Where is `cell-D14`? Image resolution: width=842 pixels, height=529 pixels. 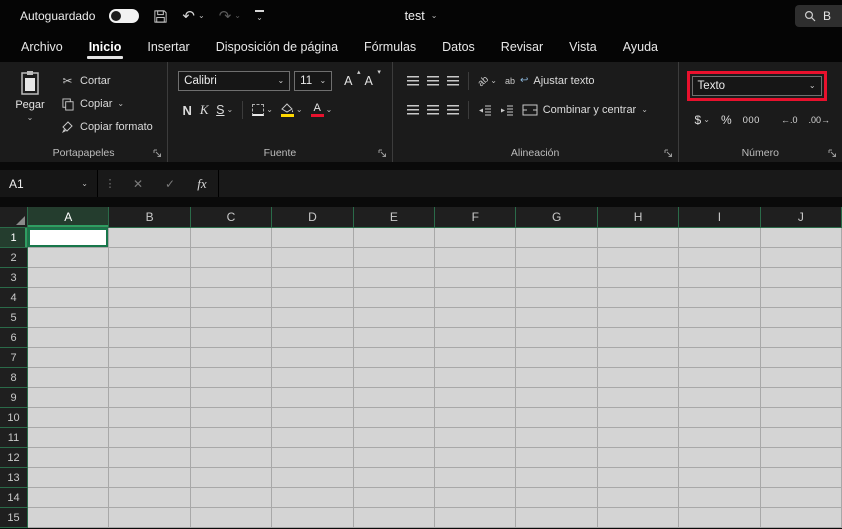
cell-D14 is located at coordinates (313, 498).